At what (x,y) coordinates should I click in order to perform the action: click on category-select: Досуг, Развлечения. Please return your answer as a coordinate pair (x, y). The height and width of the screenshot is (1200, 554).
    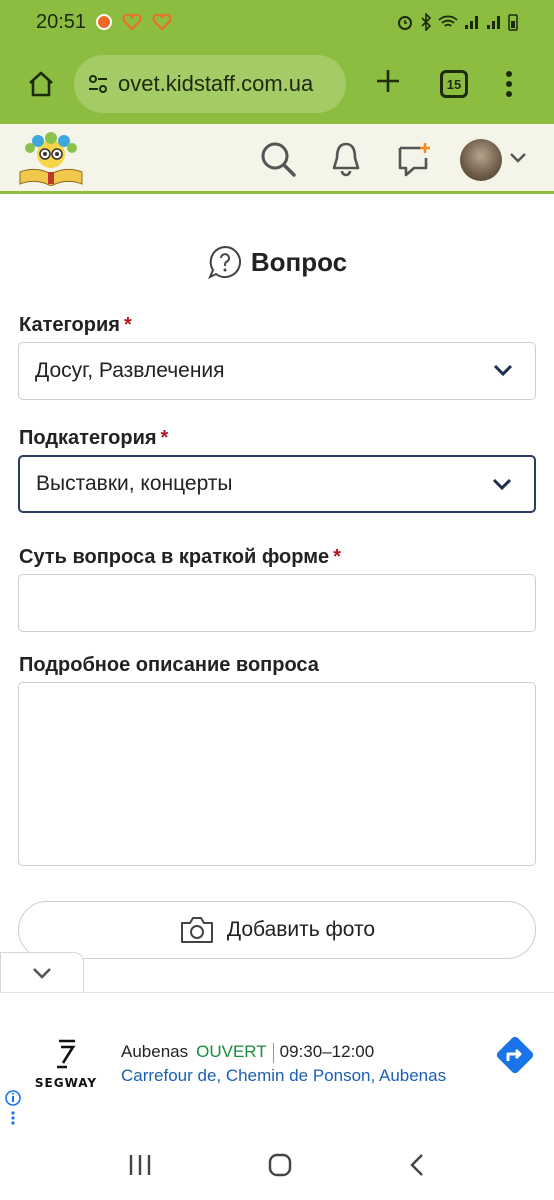
    Looking at the image, I should click on (277, 371).